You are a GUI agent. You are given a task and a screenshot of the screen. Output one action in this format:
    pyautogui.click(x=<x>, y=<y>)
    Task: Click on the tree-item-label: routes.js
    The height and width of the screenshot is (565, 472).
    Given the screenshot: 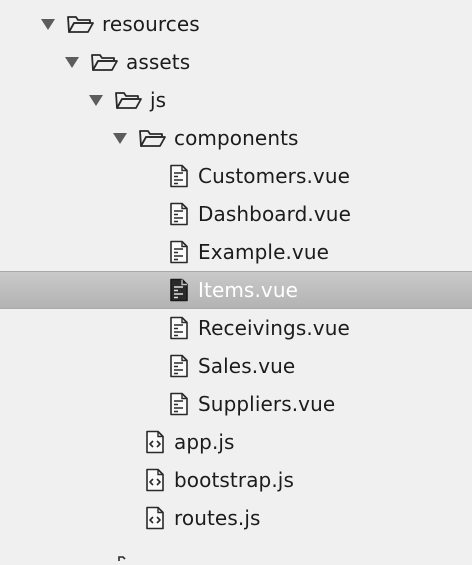 What is the action you would take?
    pyautogui.click(x=217, y=518)
    